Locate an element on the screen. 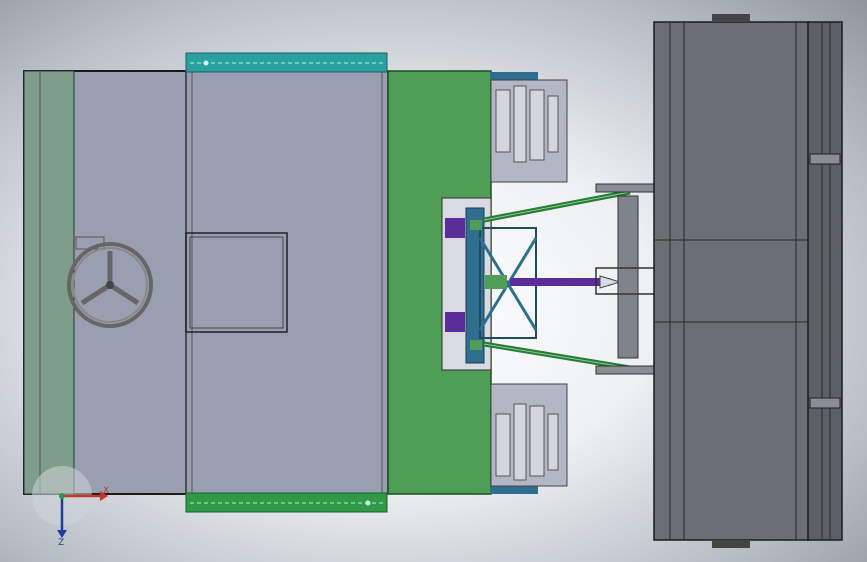 The height and width of the screenshot is (562, 867). z-axis-label: Z is located at coordinates (61, 543).